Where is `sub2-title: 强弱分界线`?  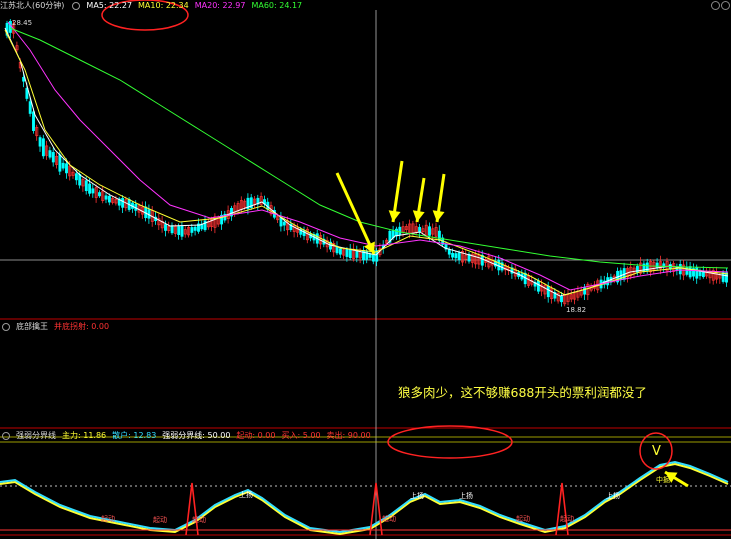 sub2-title: 强弱分界线 is located at coordinates (36, 436).